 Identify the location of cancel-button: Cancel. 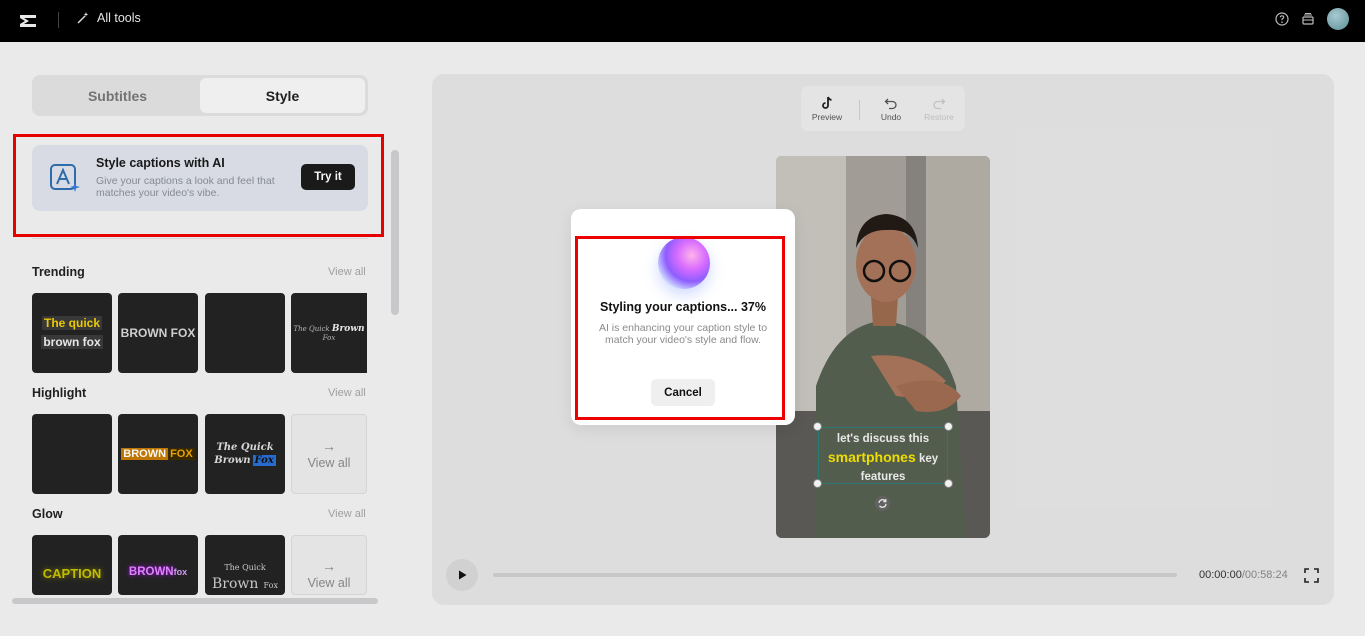
(683, 392).